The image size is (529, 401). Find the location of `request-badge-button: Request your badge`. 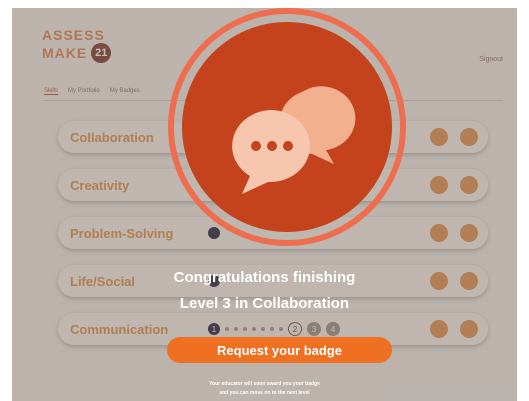

request-badge-button: Request your badge is located at coordinates (279, 350).